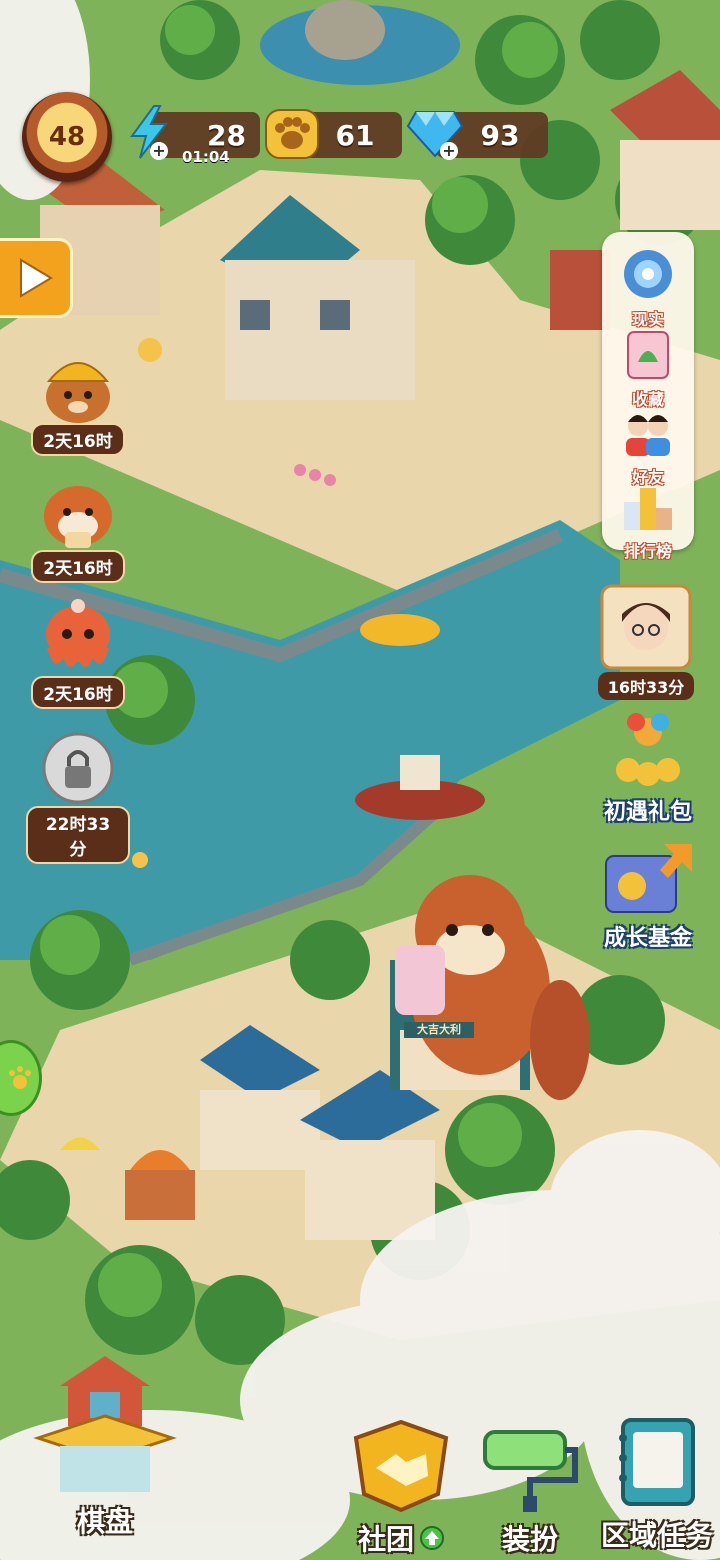 This screenshot has width=720, height=1560. Describe the element at coordinates (648, 509) in the screenshot. I see `podium-icon` at that location.